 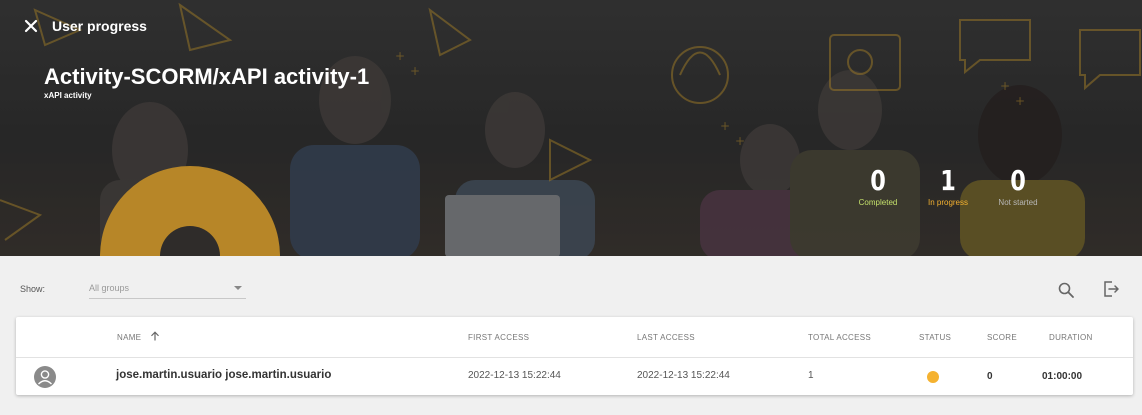 I want to click on top-bar: User progress, so click(x=85, y=26).